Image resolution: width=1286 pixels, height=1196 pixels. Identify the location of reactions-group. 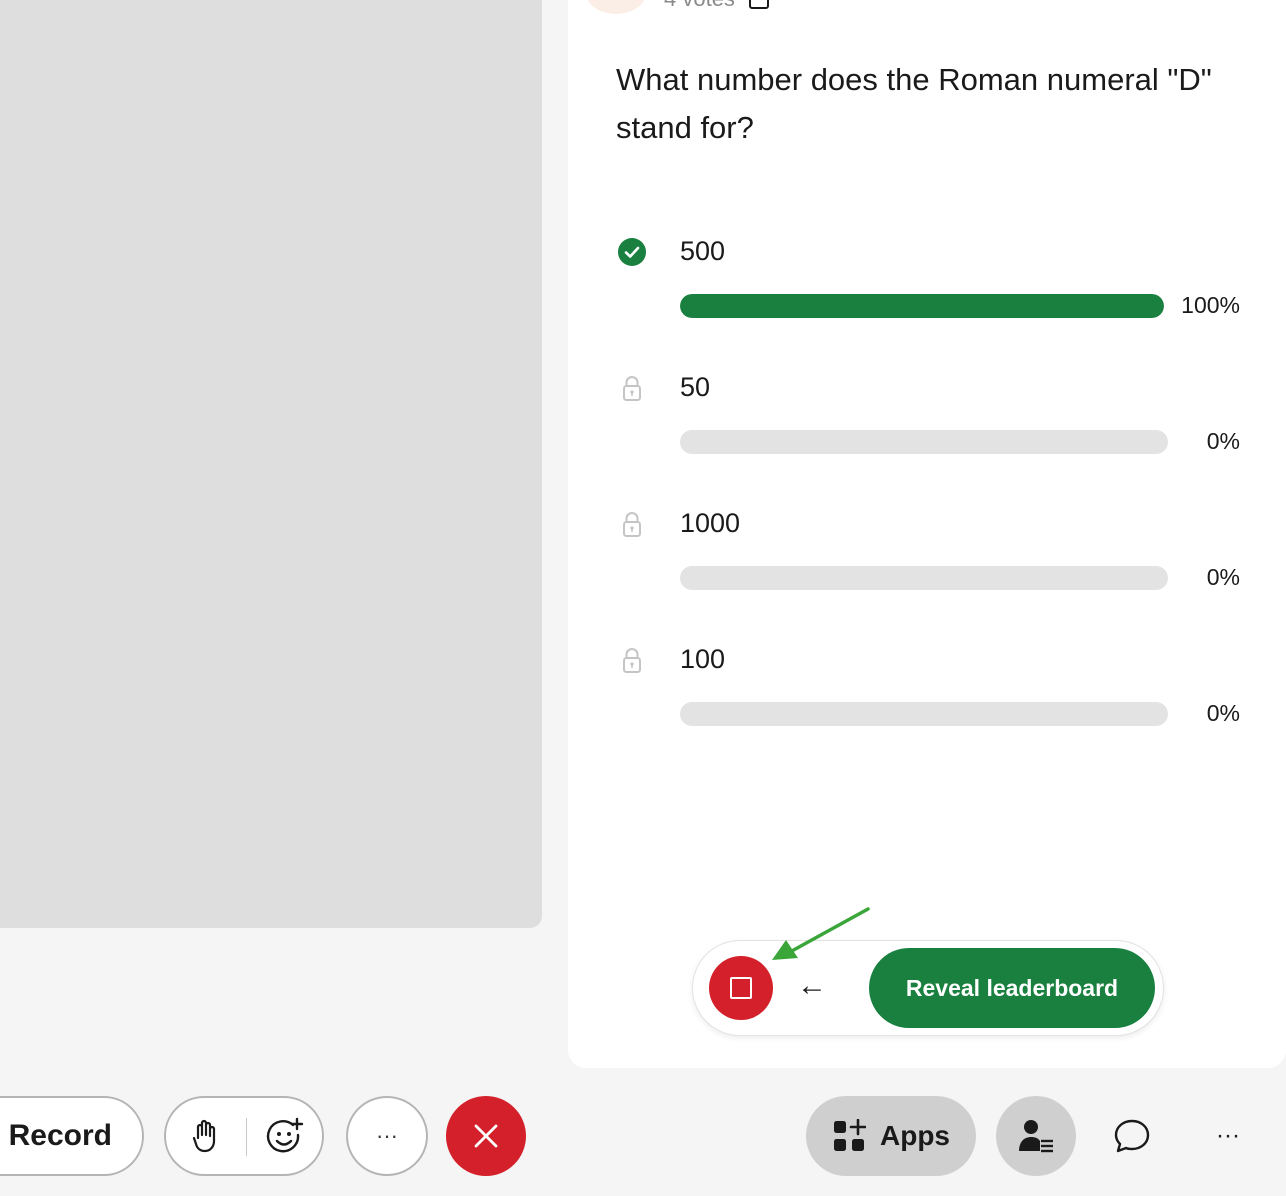
(244, 1136).